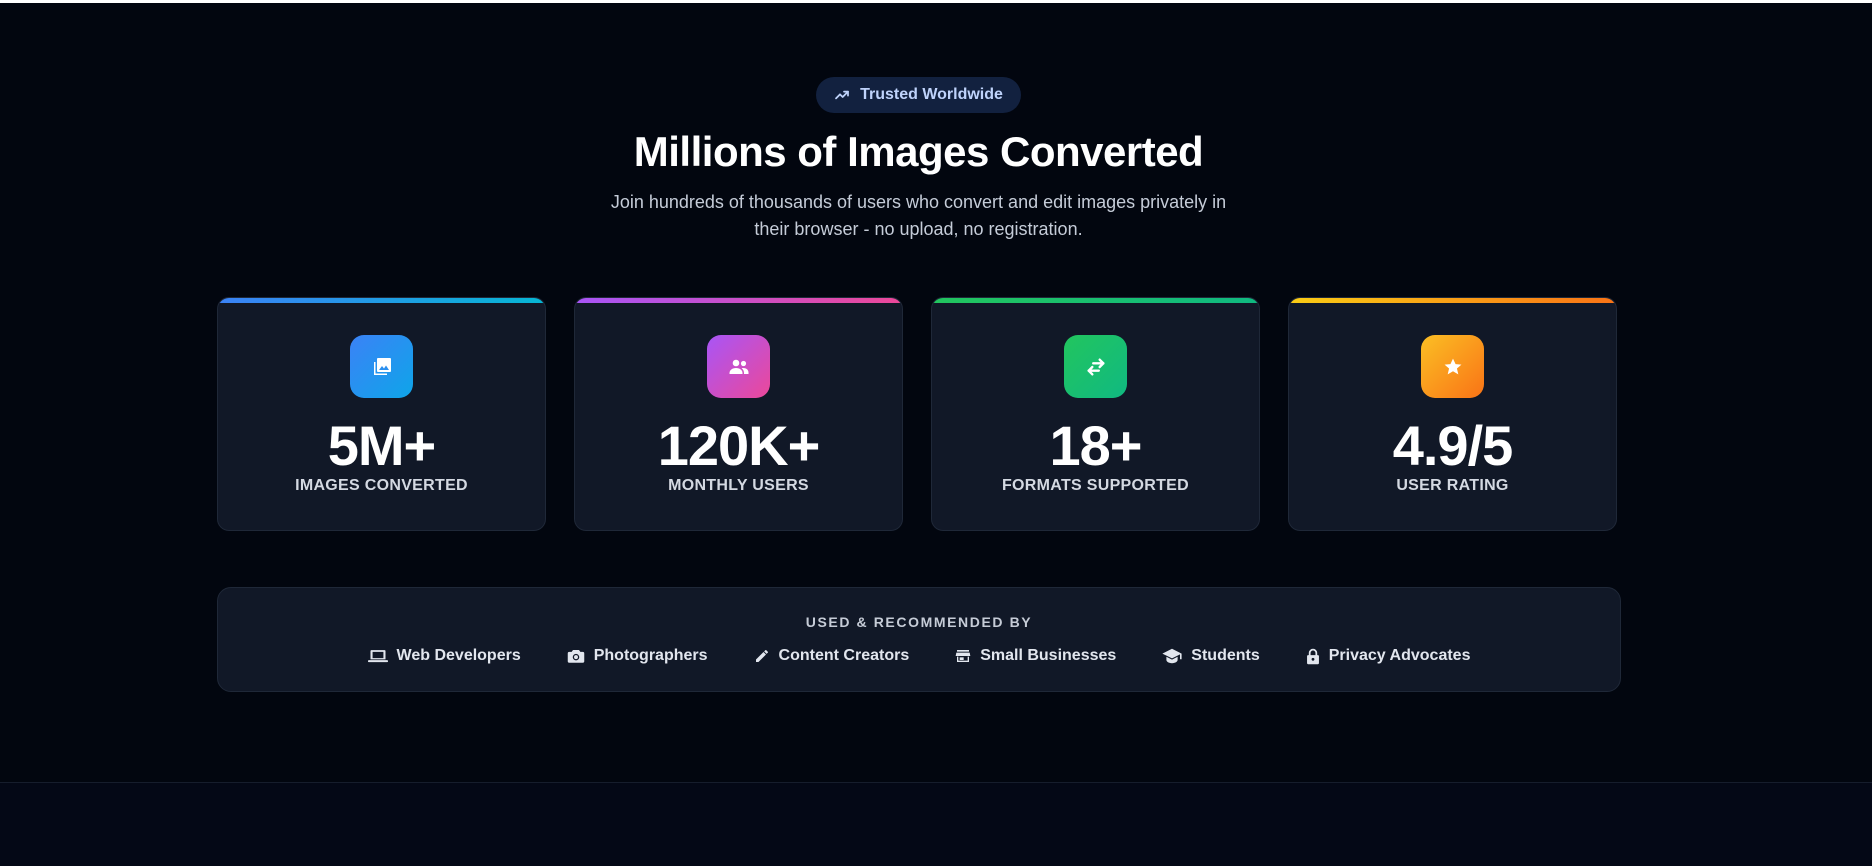 This screenshot has width=1872, height=866. What do you see at coordinates (1313, 656) in the screenshot?
I see `lock-icon` at bounding box center [1313, 656].